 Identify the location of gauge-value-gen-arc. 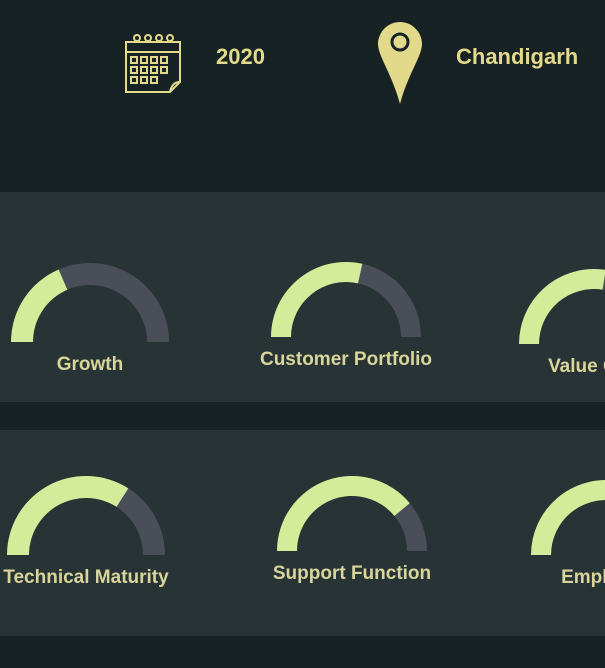
(562, 306).